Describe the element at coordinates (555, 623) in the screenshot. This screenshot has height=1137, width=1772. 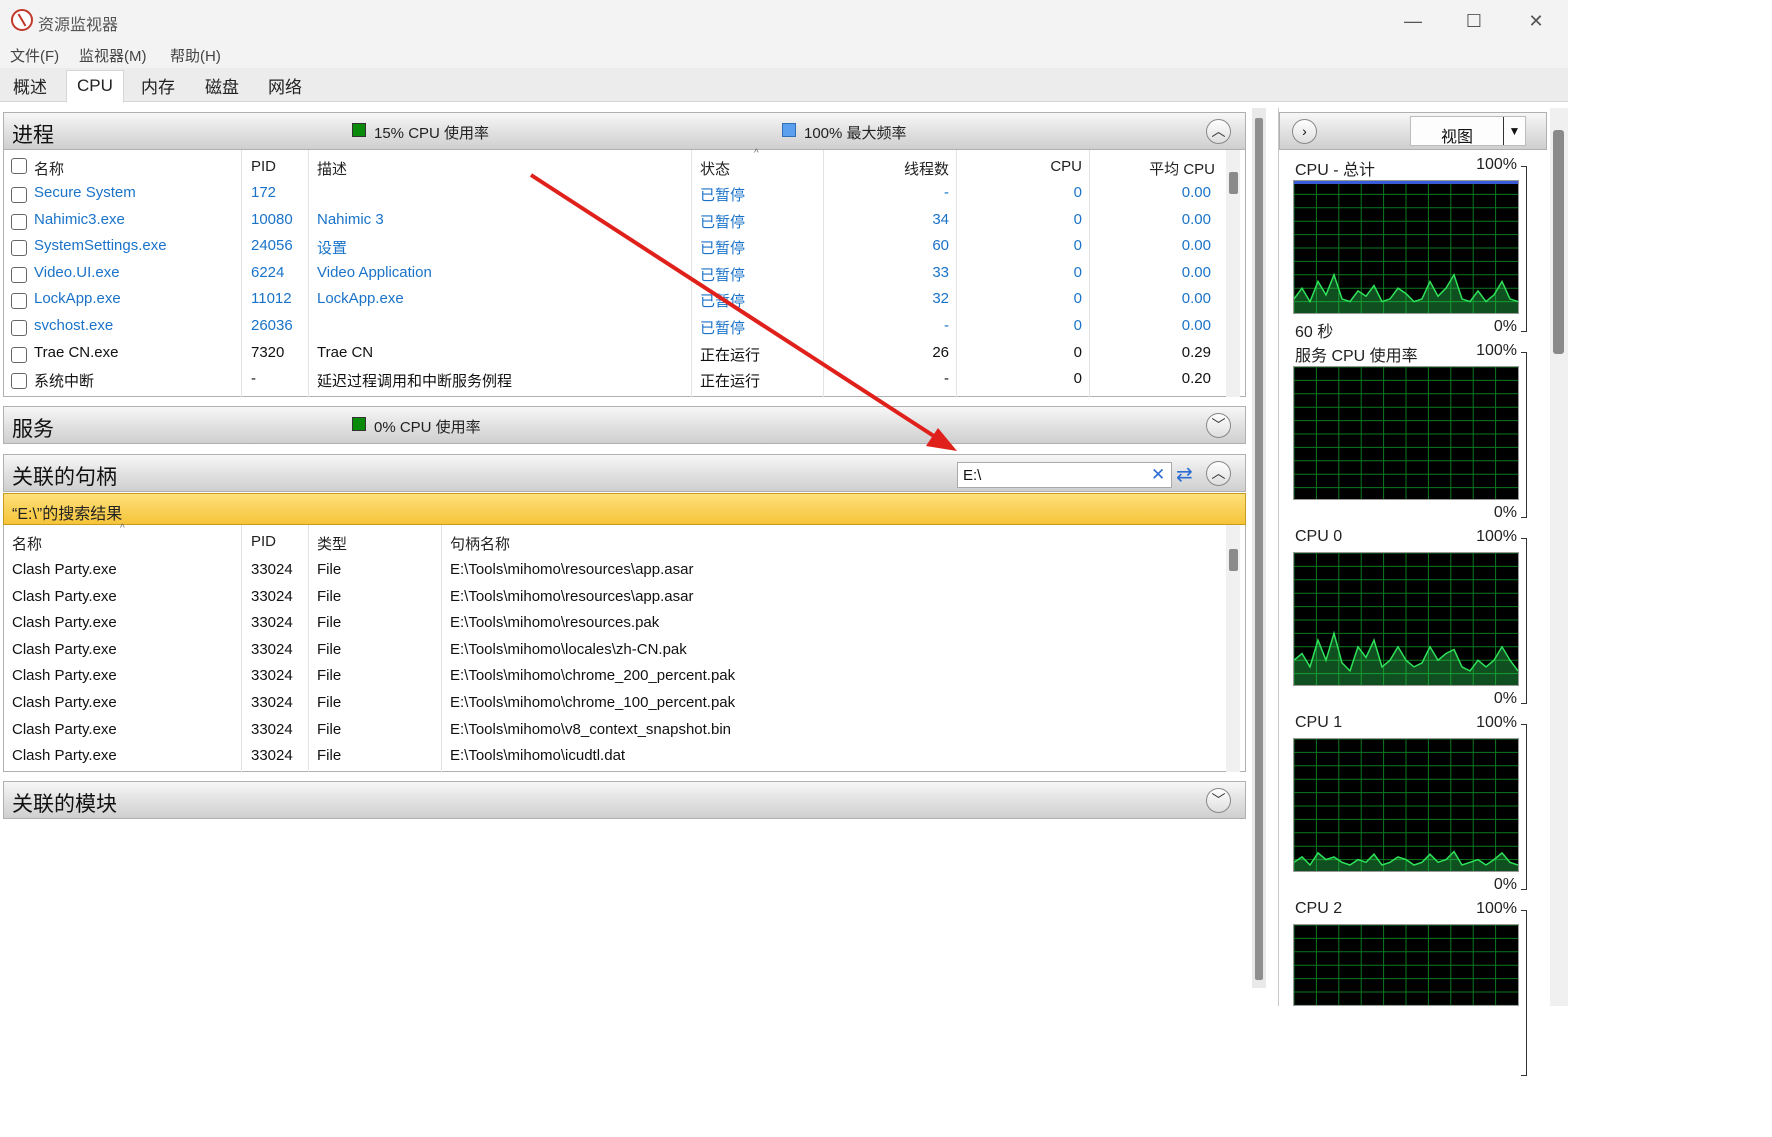
I see `handle-name: E:\Tools\mihomo\resources.pak` at that location.